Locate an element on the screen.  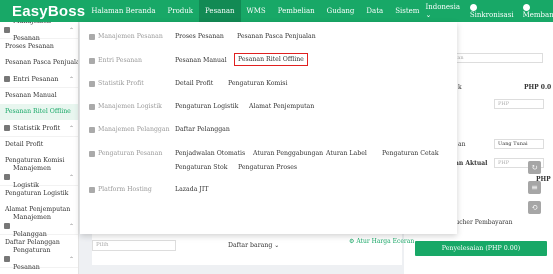
summary-amount: PHP 0.0 is located at coordinates (538, 87).